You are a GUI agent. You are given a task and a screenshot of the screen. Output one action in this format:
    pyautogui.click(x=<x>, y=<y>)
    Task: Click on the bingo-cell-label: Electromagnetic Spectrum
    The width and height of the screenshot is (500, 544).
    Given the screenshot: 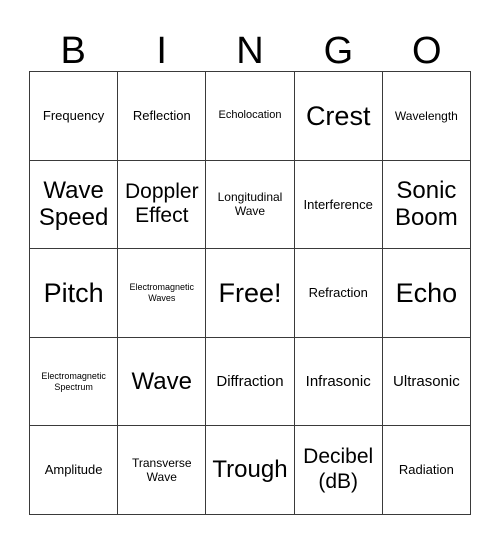 What is the action you would take?
    pyautogui.click(x=73, y=381)
    